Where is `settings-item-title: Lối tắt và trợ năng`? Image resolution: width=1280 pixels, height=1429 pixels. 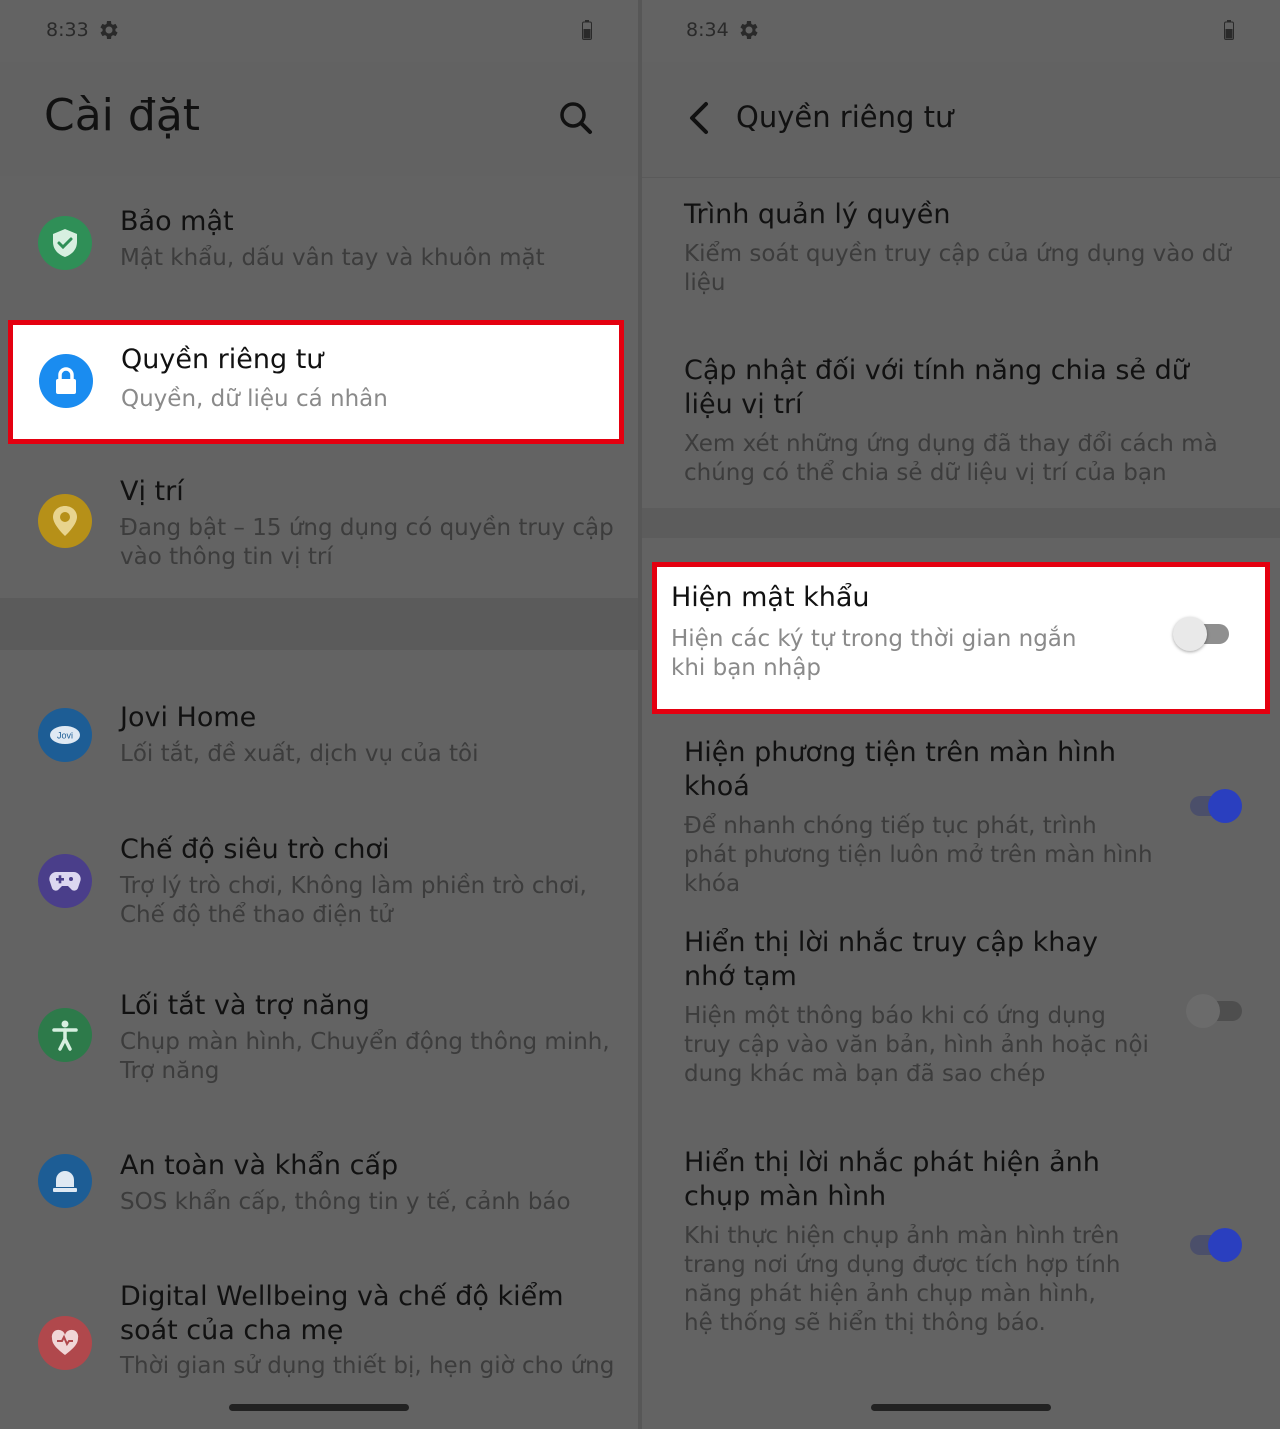
settings-item-title: Lối tắt và trợ năng is located at coordinates (245, 1005).